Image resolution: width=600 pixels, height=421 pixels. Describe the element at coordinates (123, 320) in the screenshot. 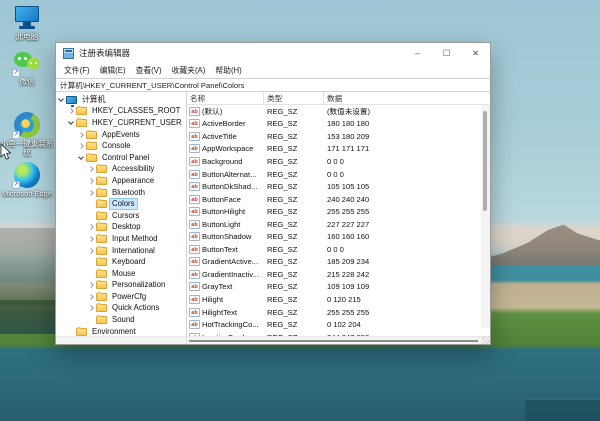

I see `tree-item-label: Sound` at that location.